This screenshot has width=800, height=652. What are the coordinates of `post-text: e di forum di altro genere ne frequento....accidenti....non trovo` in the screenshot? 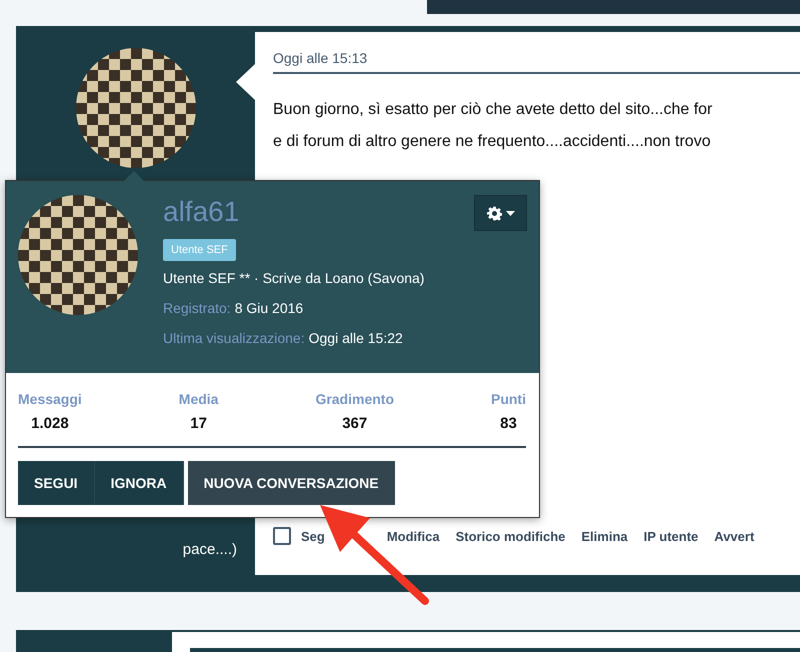 It's located at (492, 142).